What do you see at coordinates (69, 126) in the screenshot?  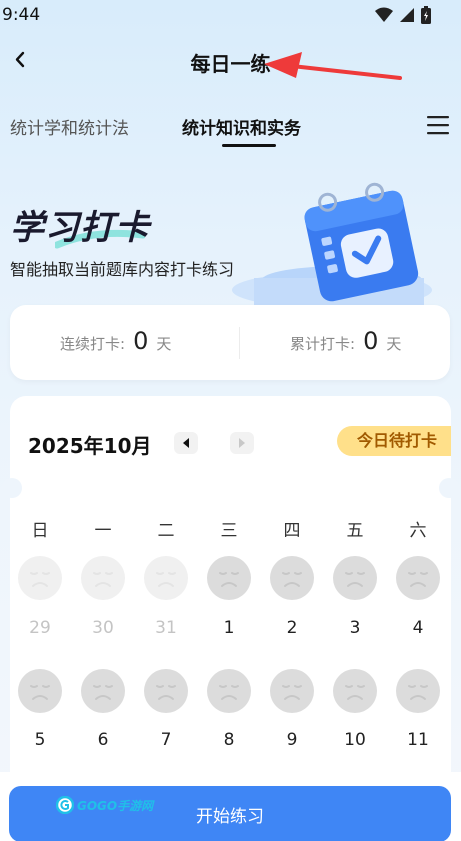 I see `tab-statistics-law: 统计学和统计法` at bounding box center [69, 126].